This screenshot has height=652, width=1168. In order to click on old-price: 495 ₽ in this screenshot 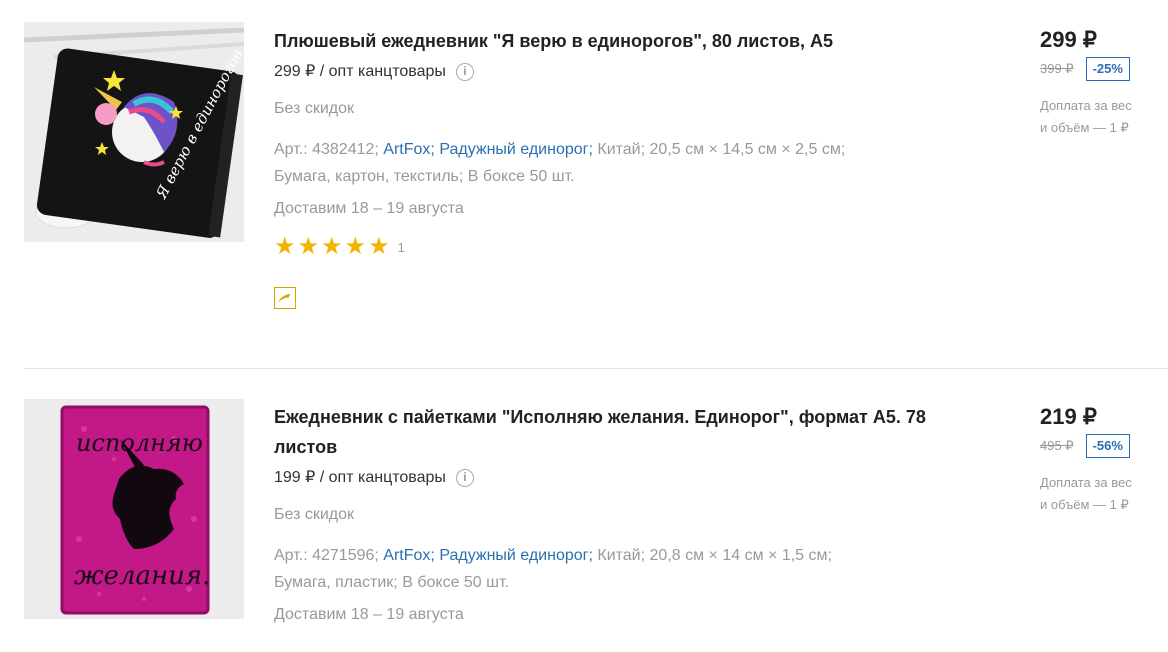, I will do `click(1057, 445)`.